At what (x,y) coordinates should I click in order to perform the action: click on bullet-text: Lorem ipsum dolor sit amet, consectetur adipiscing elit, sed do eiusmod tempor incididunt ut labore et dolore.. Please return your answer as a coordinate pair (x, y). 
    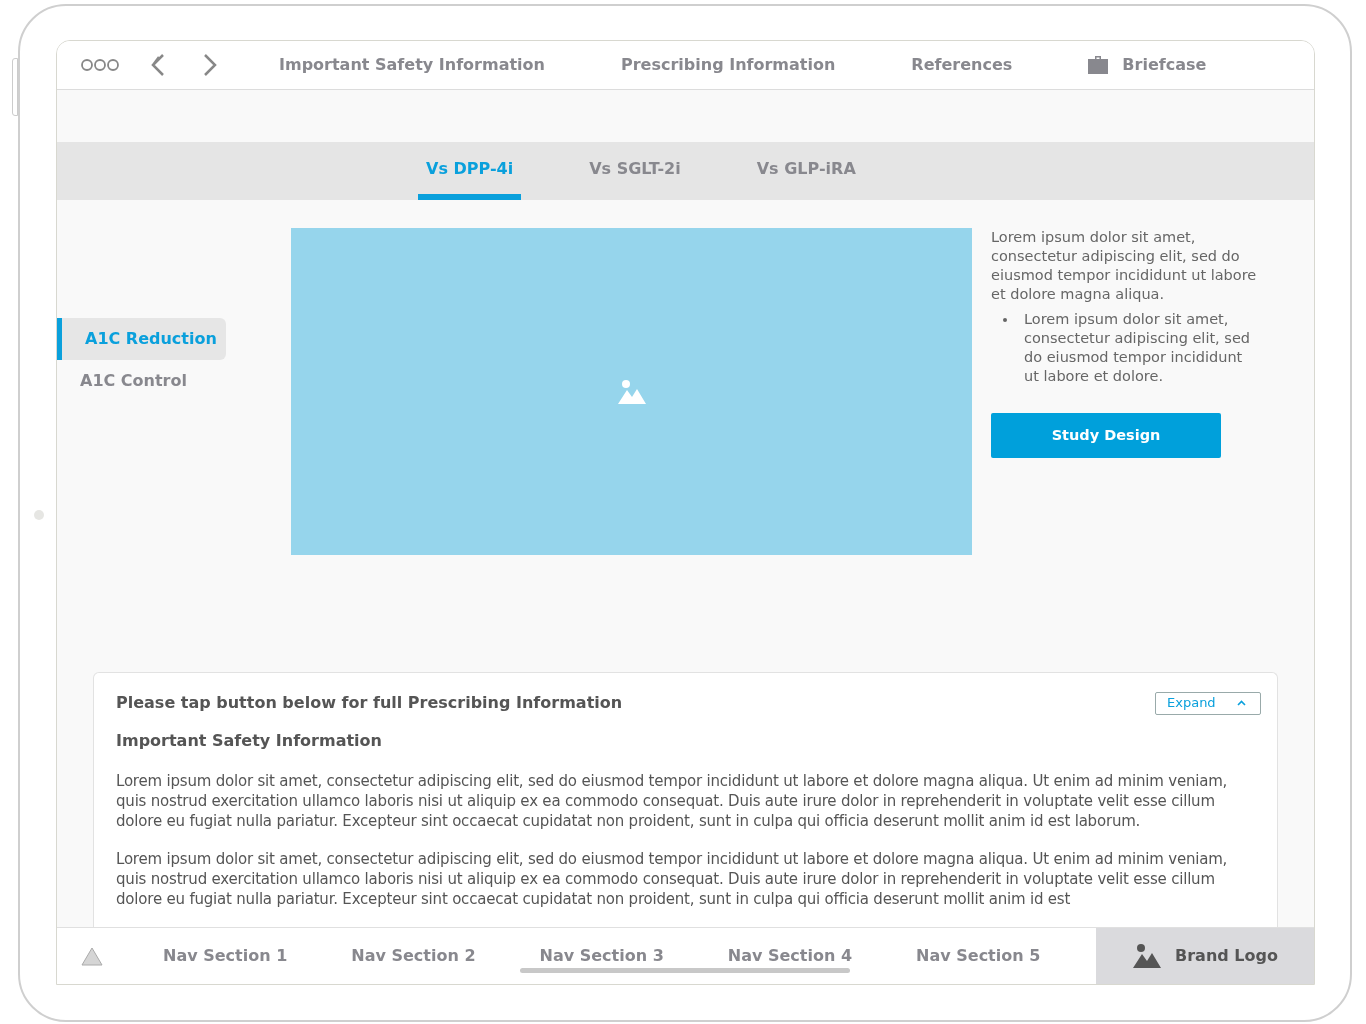
    Looking at the image, I should click on (1137, 348).